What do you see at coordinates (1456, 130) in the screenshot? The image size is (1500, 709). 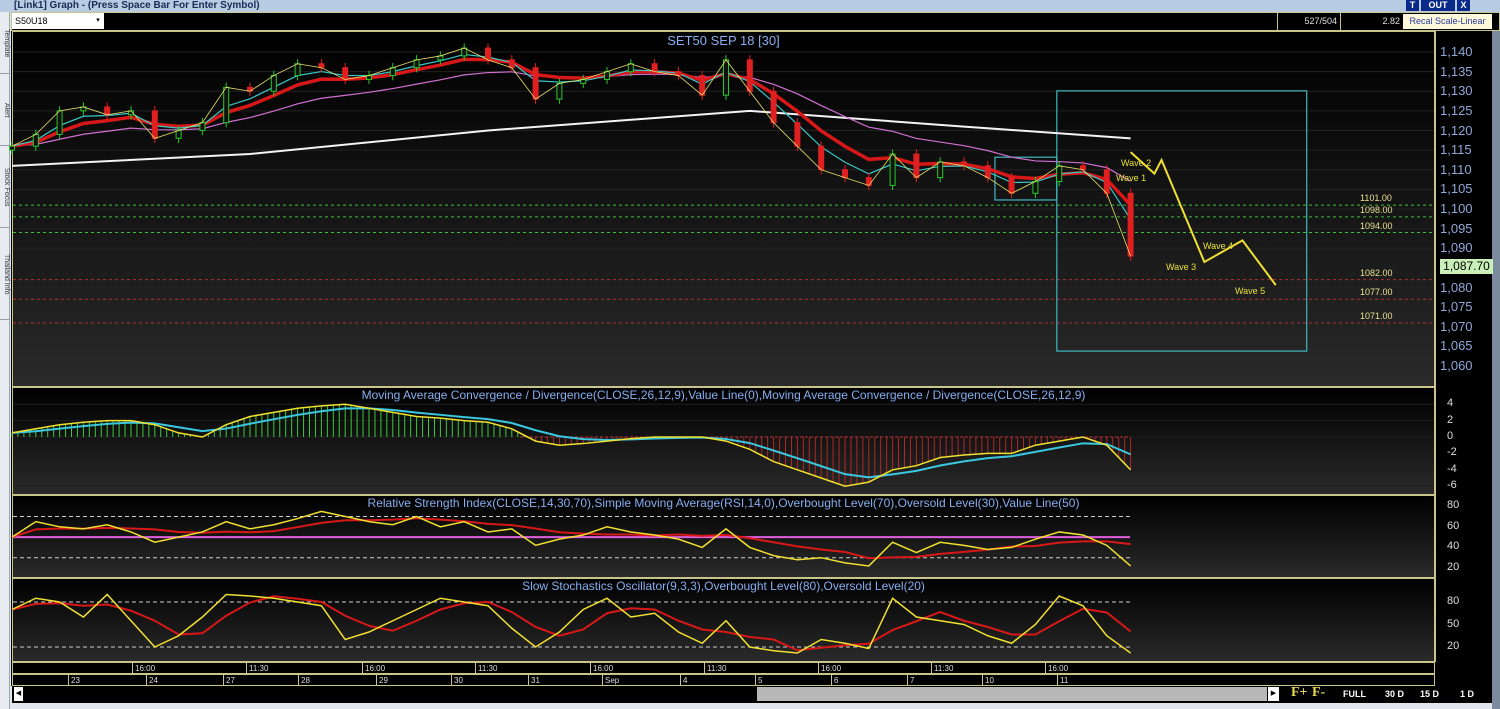 I see `price-tick-label: 1,120` at bounding box center [1456, 130].